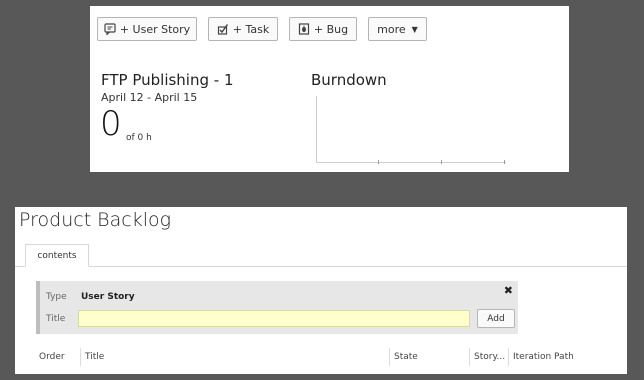 The width and height of the screenshot is (644, 380). I want to click on add-bug-button: + Bug, so click(323, 29).